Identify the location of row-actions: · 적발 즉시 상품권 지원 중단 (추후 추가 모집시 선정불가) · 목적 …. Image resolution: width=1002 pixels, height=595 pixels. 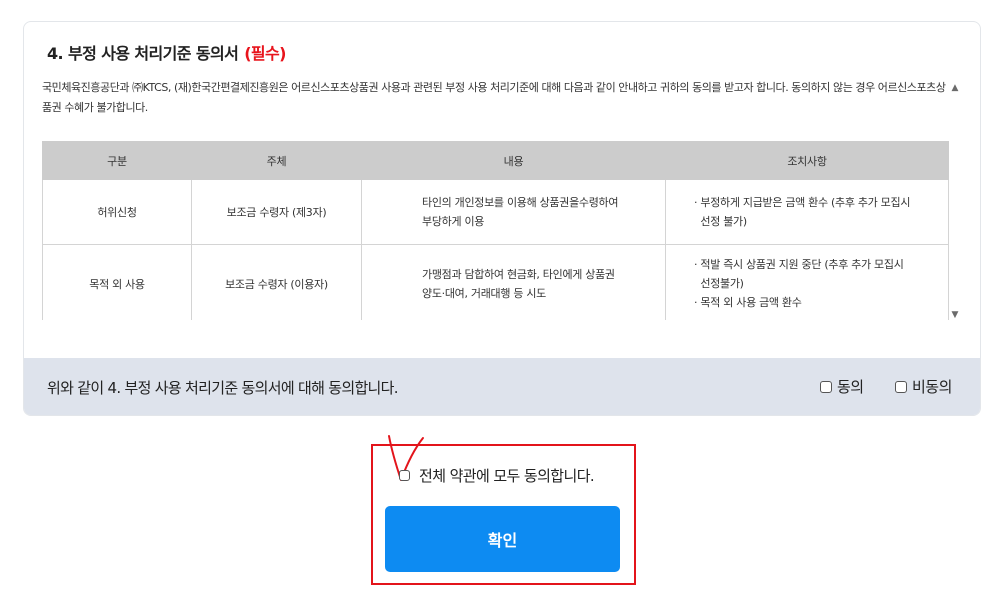
(807, 282).